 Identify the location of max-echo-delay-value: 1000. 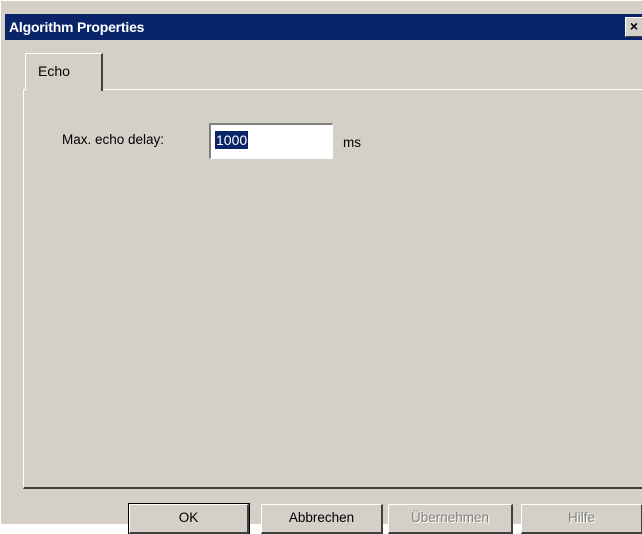
(232, 140).